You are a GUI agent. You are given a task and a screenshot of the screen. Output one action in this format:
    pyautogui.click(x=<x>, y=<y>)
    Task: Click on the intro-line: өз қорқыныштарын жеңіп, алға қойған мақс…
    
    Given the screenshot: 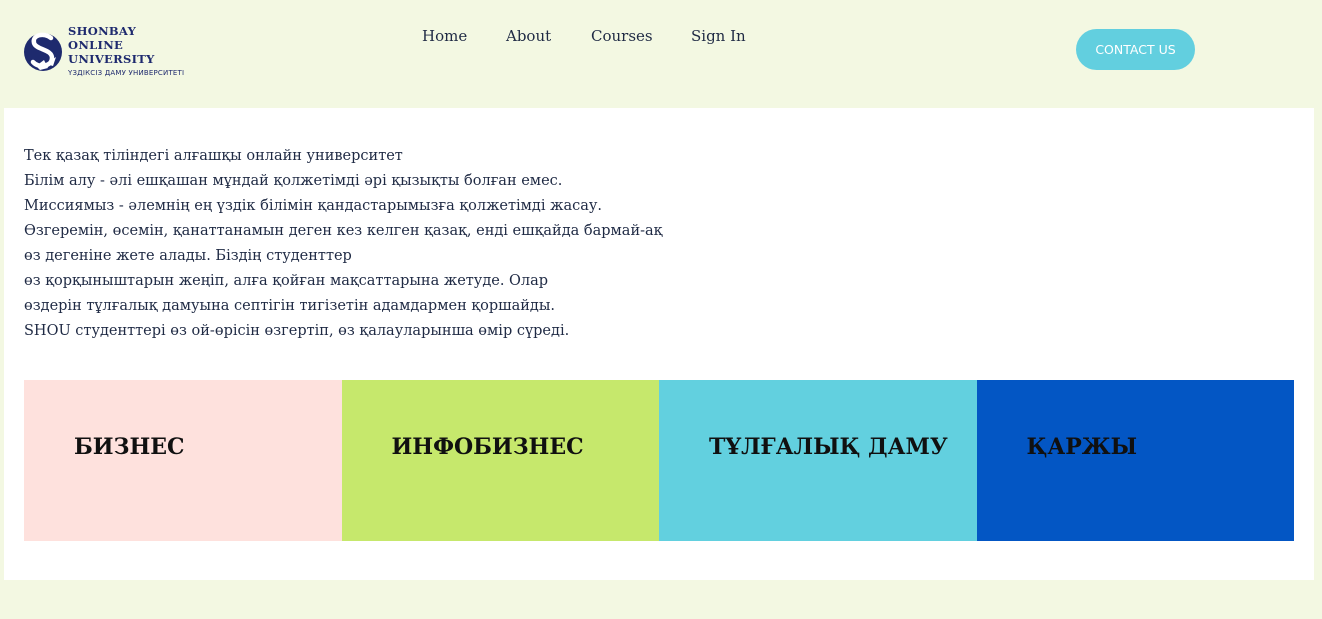 What is the action you would take?
    pyautogui.click(x=286, y=281)
    